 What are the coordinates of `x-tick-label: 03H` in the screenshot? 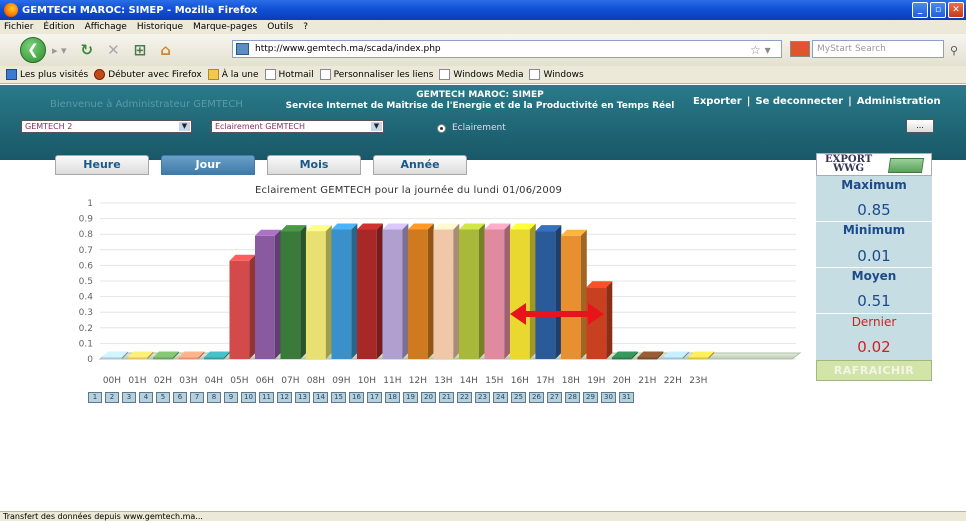 It's located at (188, 381).